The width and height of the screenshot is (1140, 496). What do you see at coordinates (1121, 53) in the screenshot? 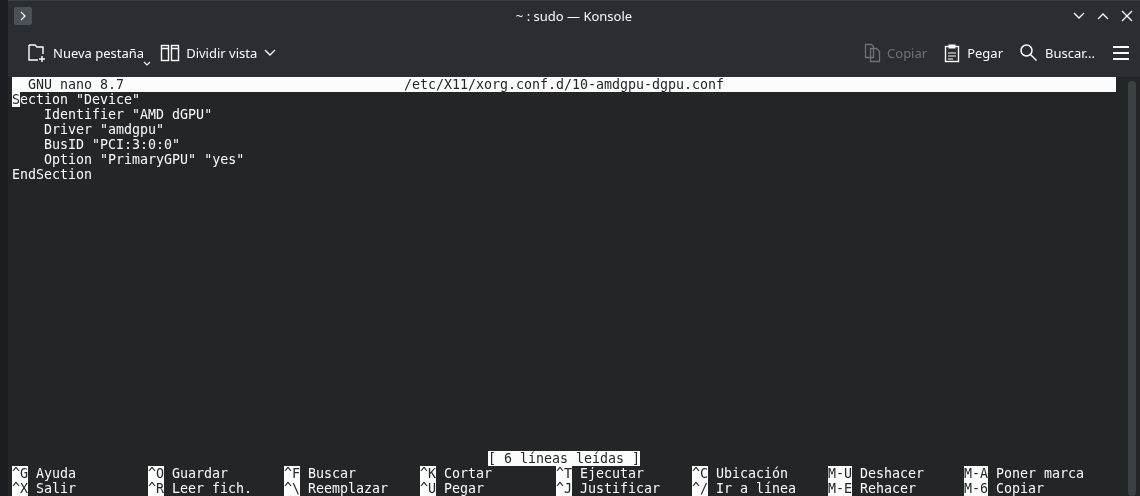
I see `menu-icon` at bounding box center [1121, 53].